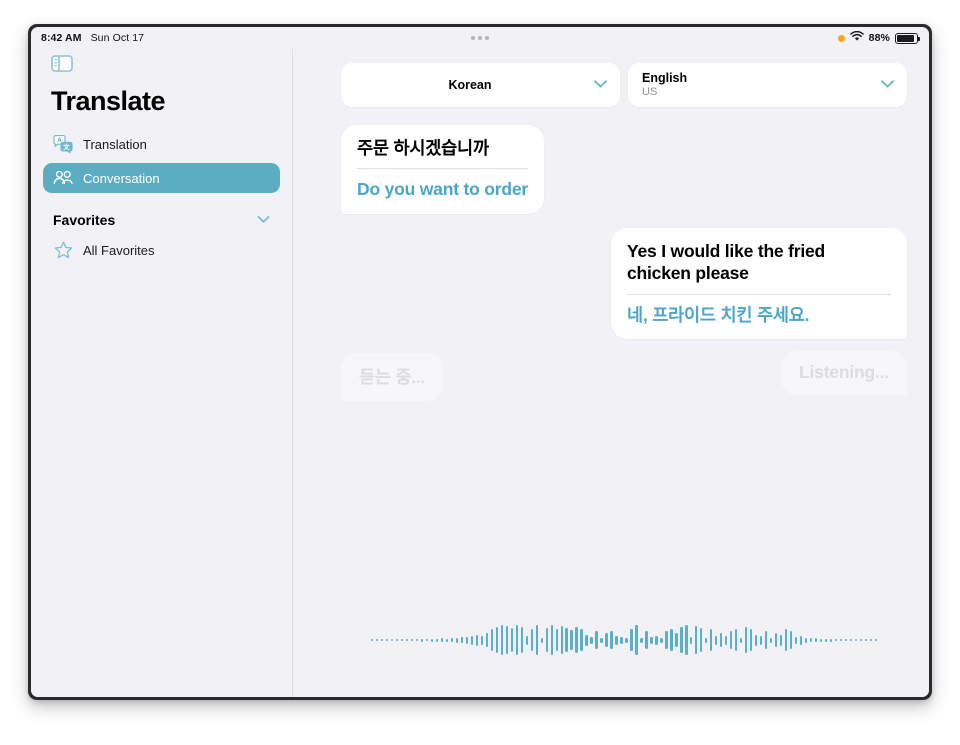 The height and width of the screenshot is (745, 960). I want to click on message-row: 주문 하시겠습니까 Do you want to order, so click(624, 169).